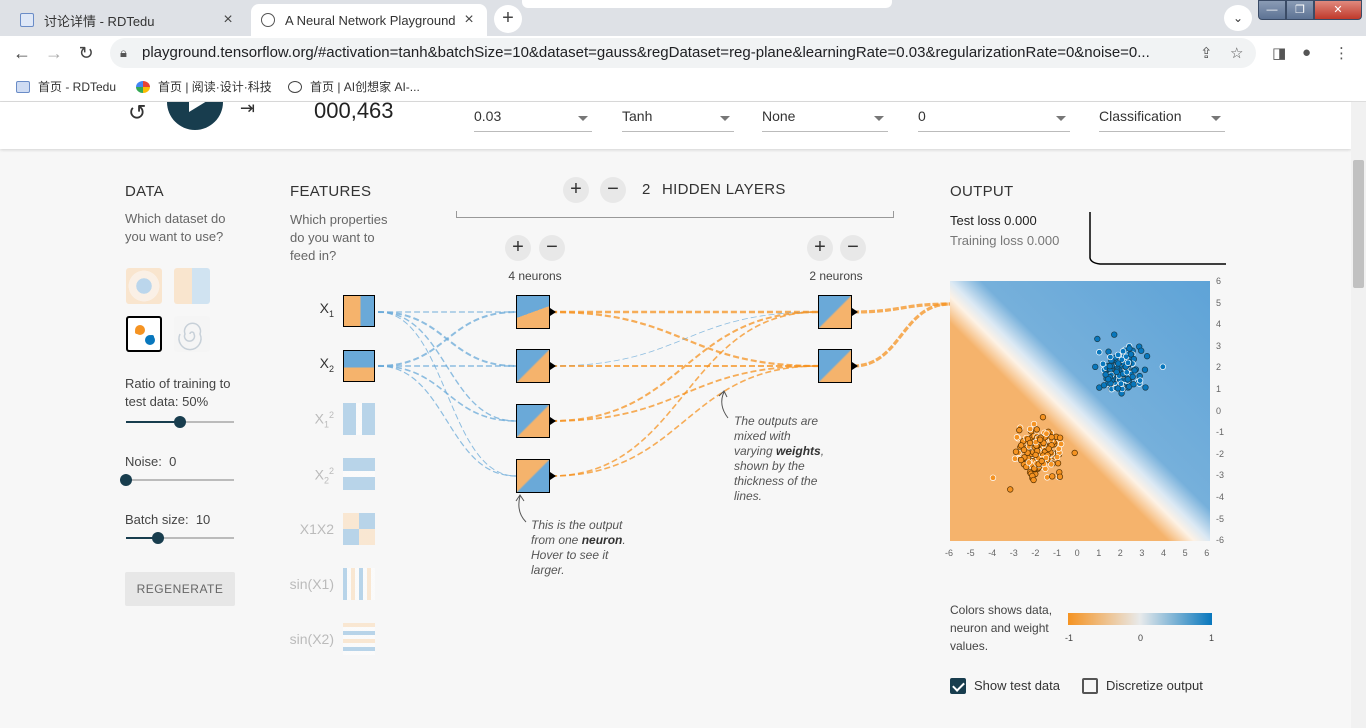 Image resolution: width=1366 pixels, height=728 pixels. I want to click on minimize-button: —, so click(1272, 10).